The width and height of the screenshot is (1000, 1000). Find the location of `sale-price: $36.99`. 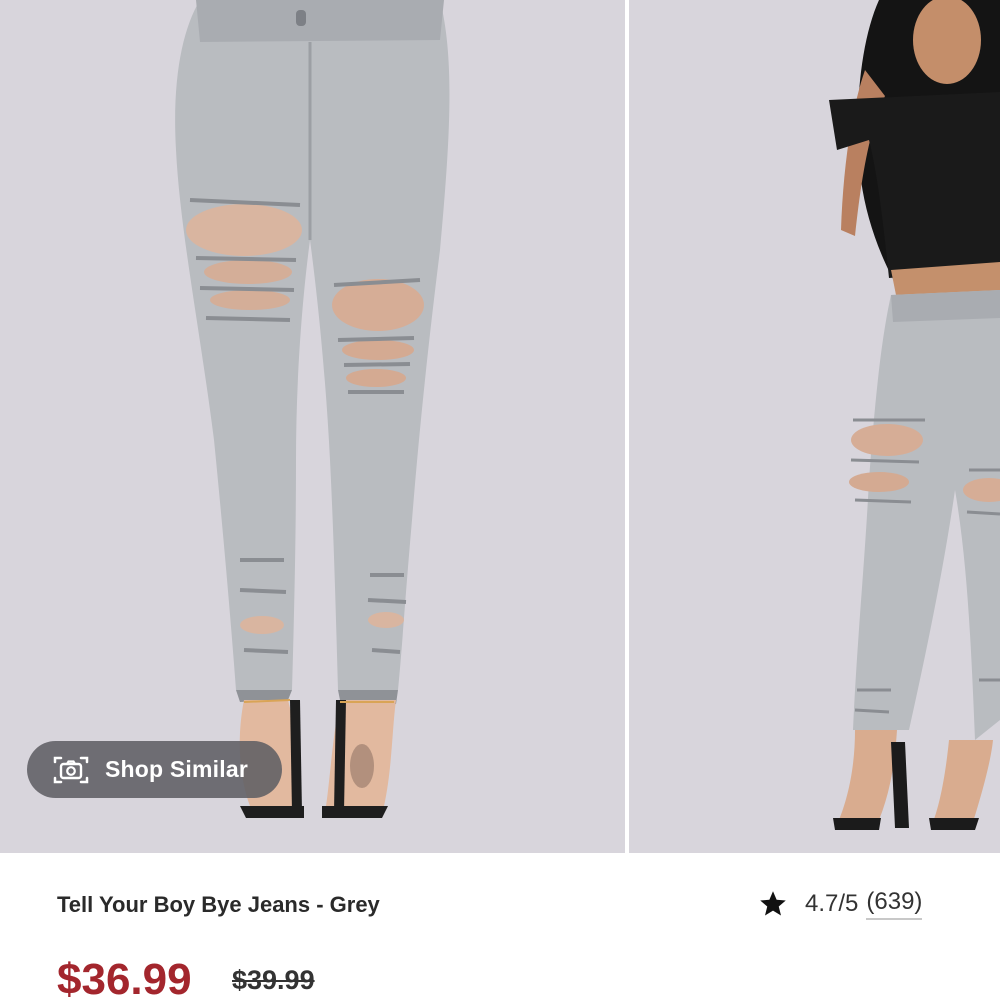

sale-price: $36.99 is located at coordinates (124, 977).